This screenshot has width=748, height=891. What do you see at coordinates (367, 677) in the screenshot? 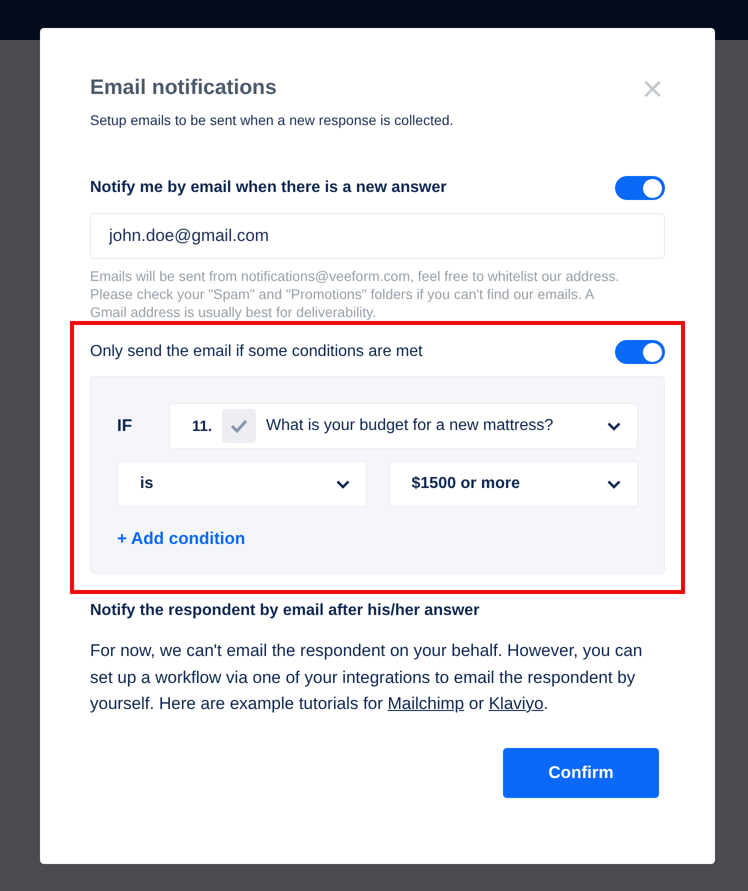
I see `respondent-text: For now, we can't email the respondent on your behalf. However, you can set up a workflow via one of your integrations to email the respondent by yourself. Here are example tutorials for Mailchimp or Klaviyo.` at bounding box center [367, 677].